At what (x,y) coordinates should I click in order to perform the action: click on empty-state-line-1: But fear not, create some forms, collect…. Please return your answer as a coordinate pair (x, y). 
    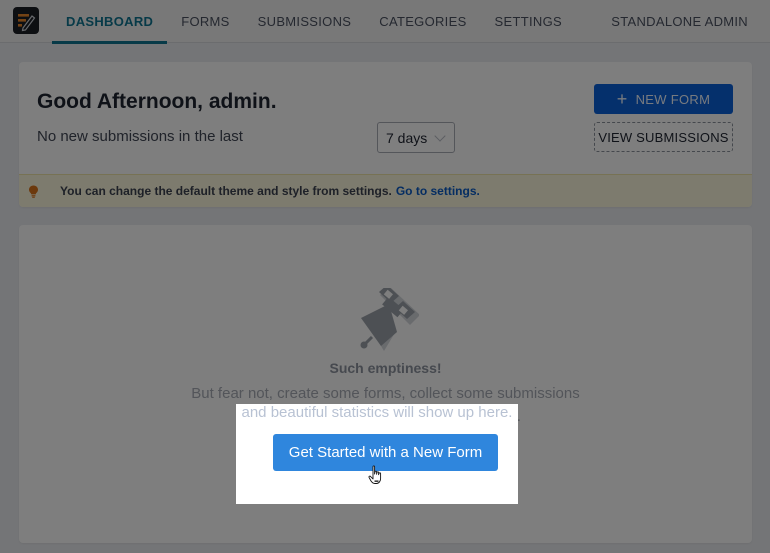
    Looking at the image, I should click on (385, 393).